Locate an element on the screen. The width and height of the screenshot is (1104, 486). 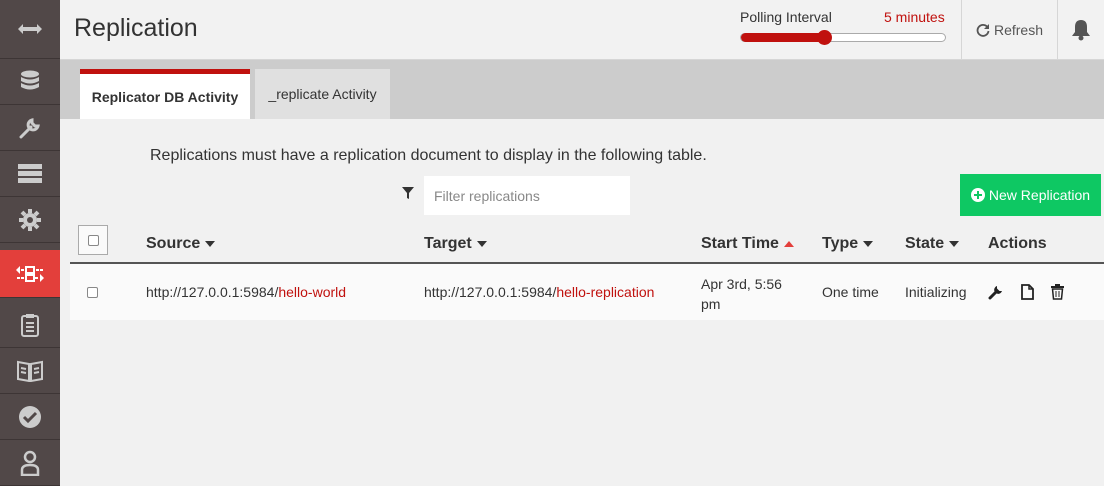
notifications-button is located at coordinates (1080, 30).